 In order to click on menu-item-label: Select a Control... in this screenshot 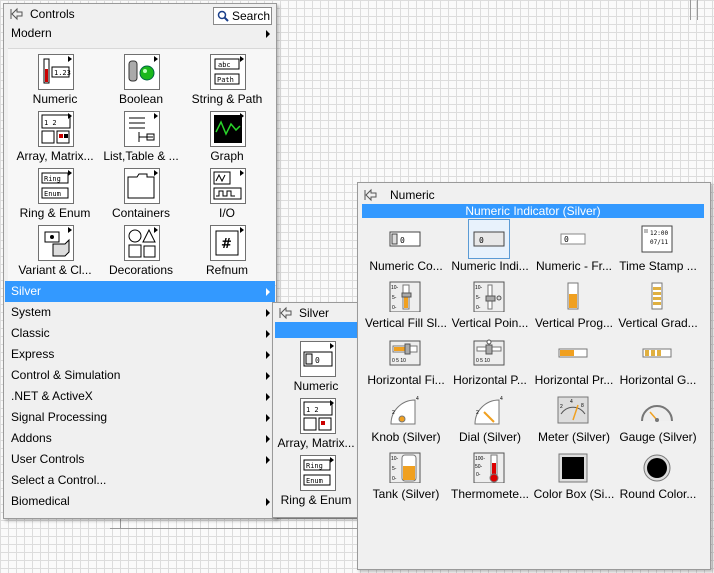, I will do `click(59, 480)`.